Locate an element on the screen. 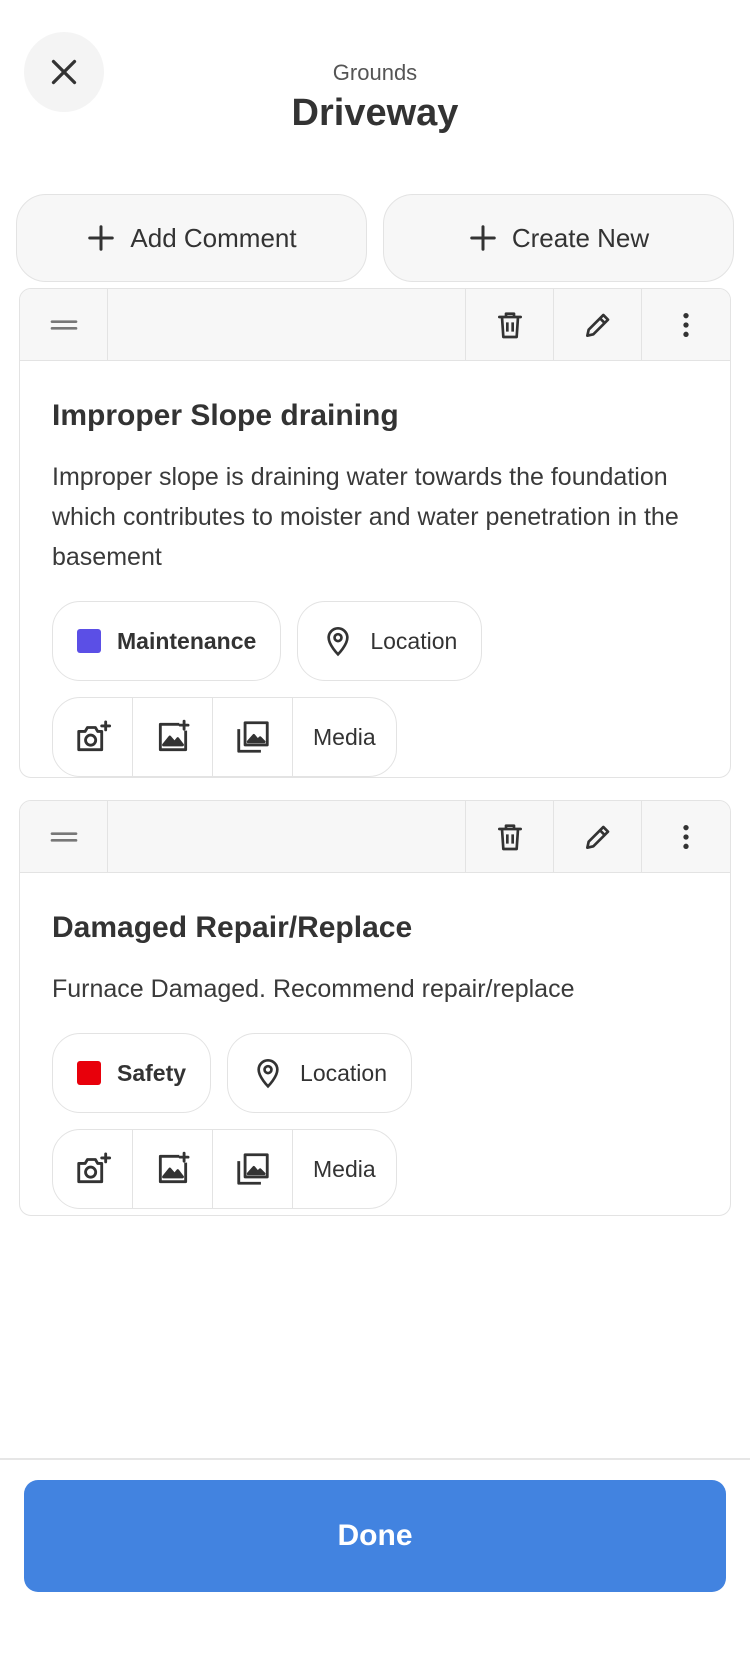 This screenshot has width=750, height=1664. chip-row: Maintenance Location is located at coordinates (375, 641).